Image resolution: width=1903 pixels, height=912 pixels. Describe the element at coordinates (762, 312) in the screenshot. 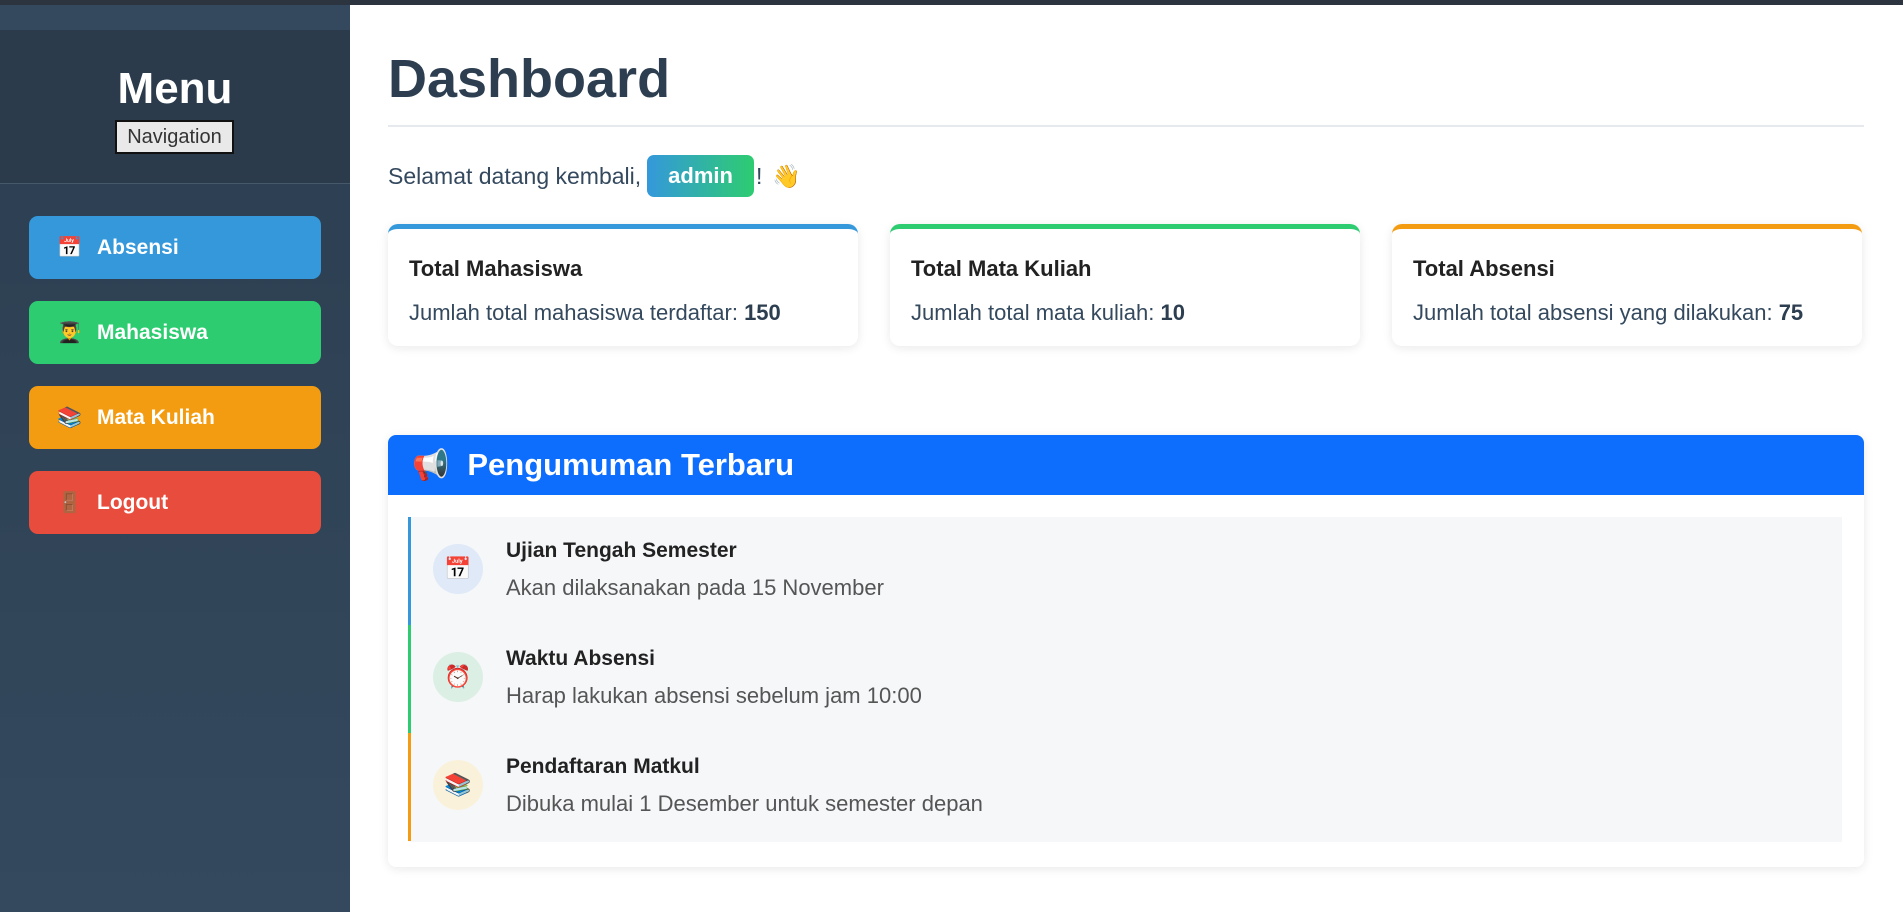

I see `stat-value: 150` at that location.